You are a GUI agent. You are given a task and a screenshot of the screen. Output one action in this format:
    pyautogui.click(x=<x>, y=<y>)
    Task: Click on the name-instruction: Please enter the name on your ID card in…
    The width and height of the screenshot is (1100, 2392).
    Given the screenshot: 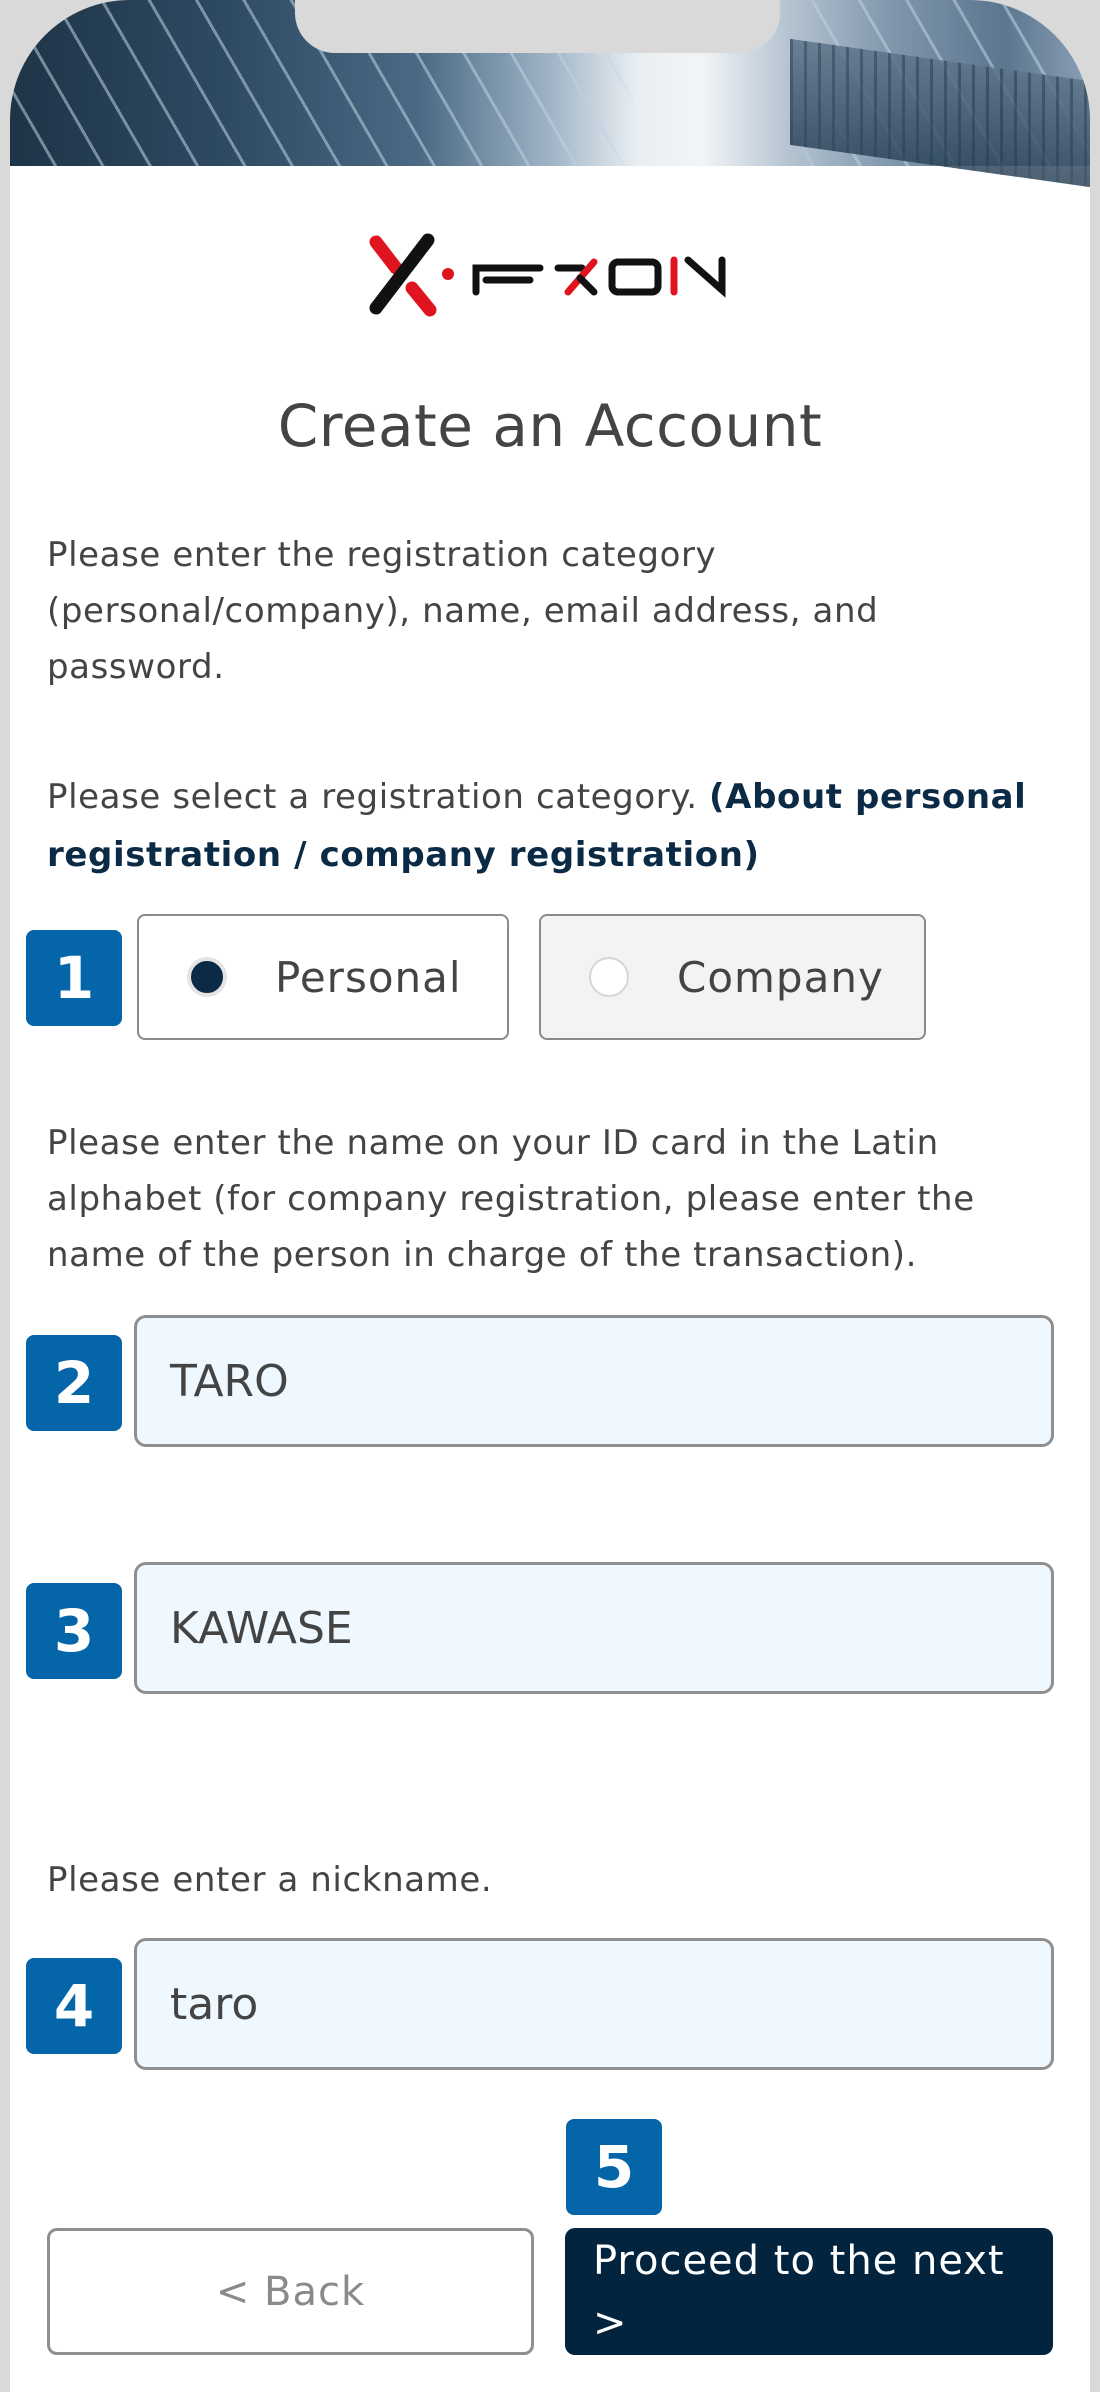 What is the action you would take?
    pyautogui.click(x=511, y=1199)
    